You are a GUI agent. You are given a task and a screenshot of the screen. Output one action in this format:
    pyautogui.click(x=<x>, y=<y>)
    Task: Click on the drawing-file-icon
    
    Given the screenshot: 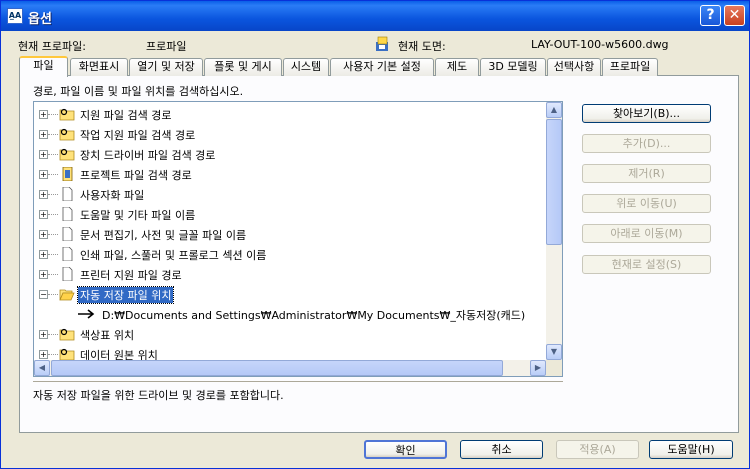 What is the action you would take?
    pyautogui.click(x=382, y=43)
    